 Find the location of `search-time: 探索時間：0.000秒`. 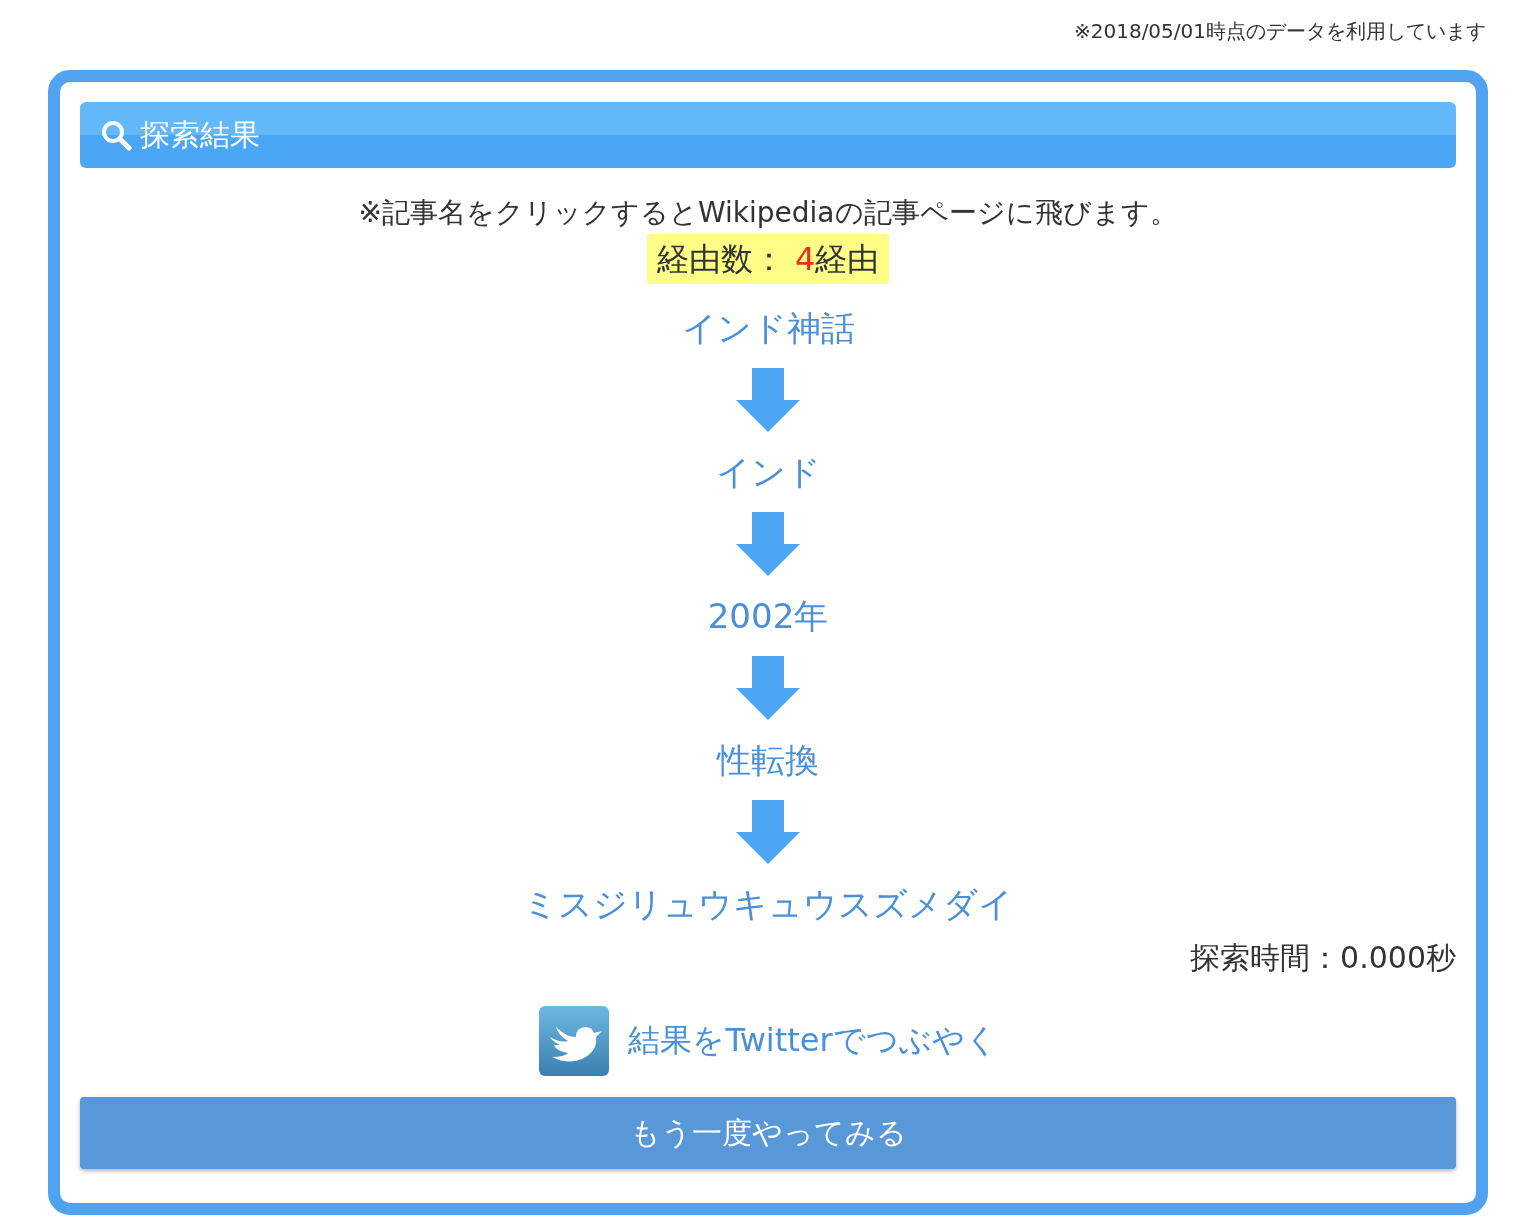

search-time: 探索時間：0.000秒 is located at coordinates (1323, 958).